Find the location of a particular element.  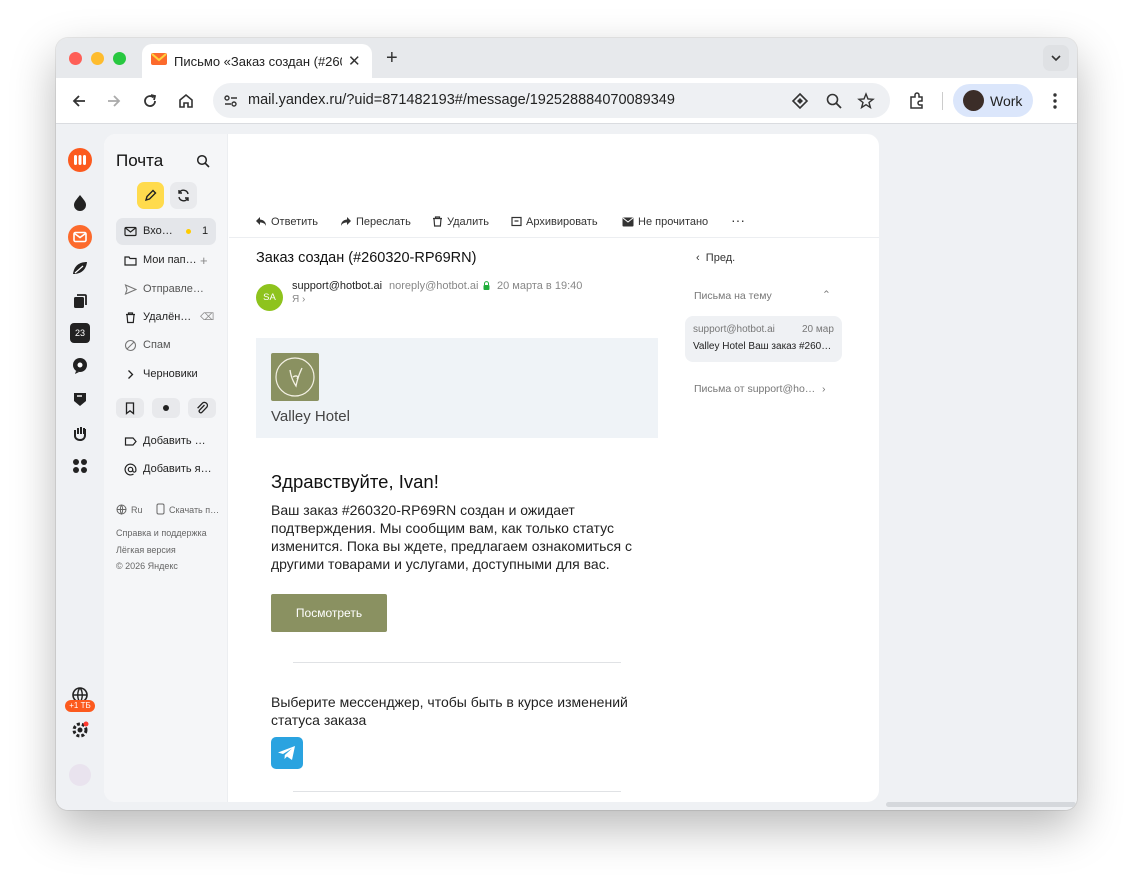

reply-button: Ответить is located at coordinates (286, 222).